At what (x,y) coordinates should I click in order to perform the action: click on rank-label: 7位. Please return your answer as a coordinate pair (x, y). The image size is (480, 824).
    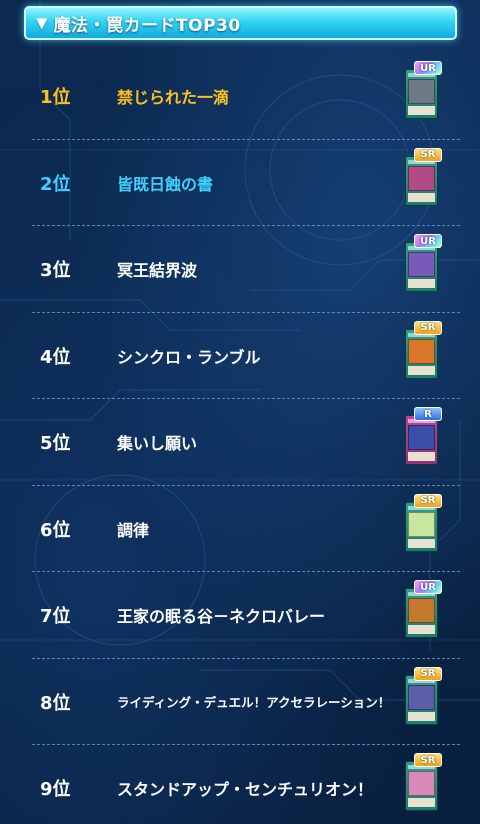
    Looking at the image, I should click on (55, 617).